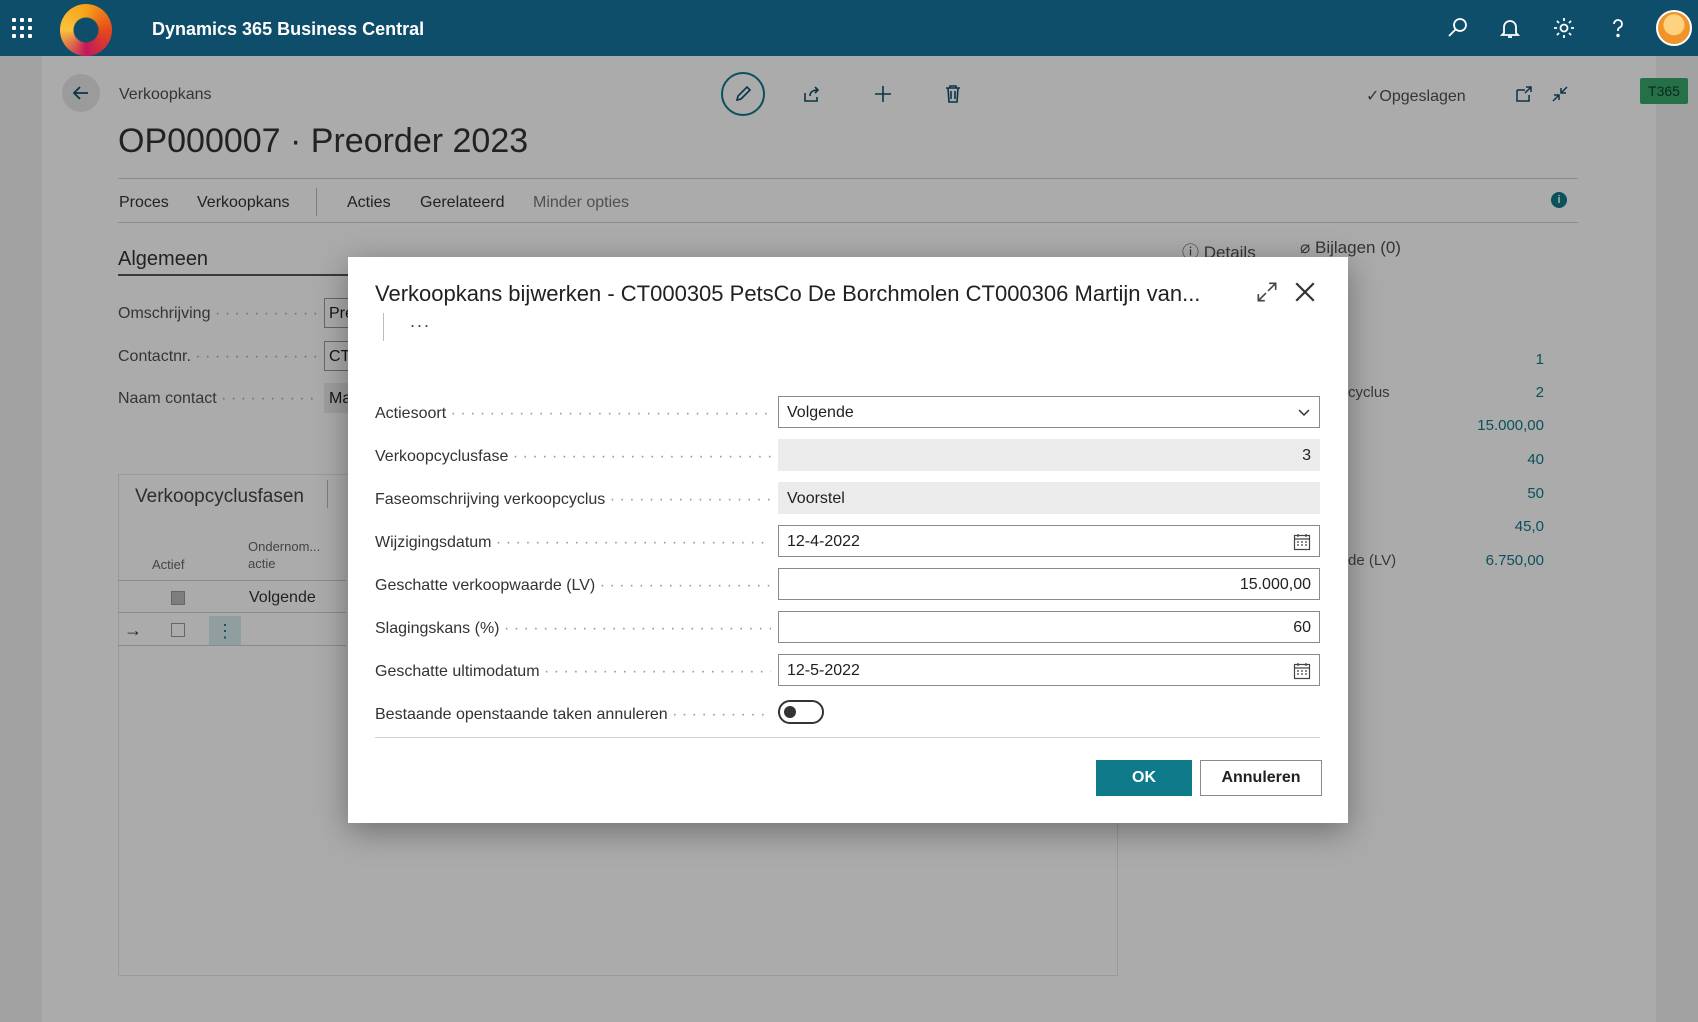  I want to click on ultimodatum-input: 12-5-2022, so click(1049, 670).